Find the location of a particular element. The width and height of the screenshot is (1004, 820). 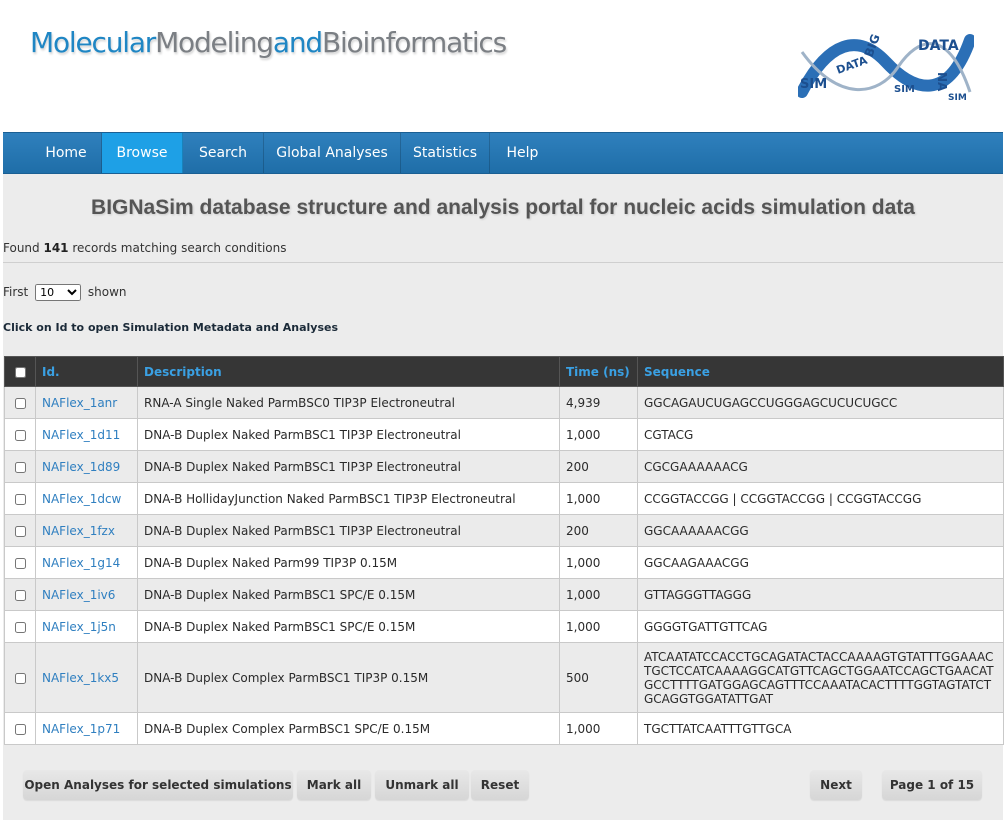

found-suffix: records matching search conditions is located at coordinates (179, 248).